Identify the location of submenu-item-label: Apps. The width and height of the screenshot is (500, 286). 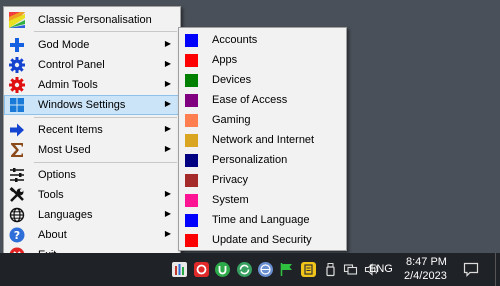
(225, 60).